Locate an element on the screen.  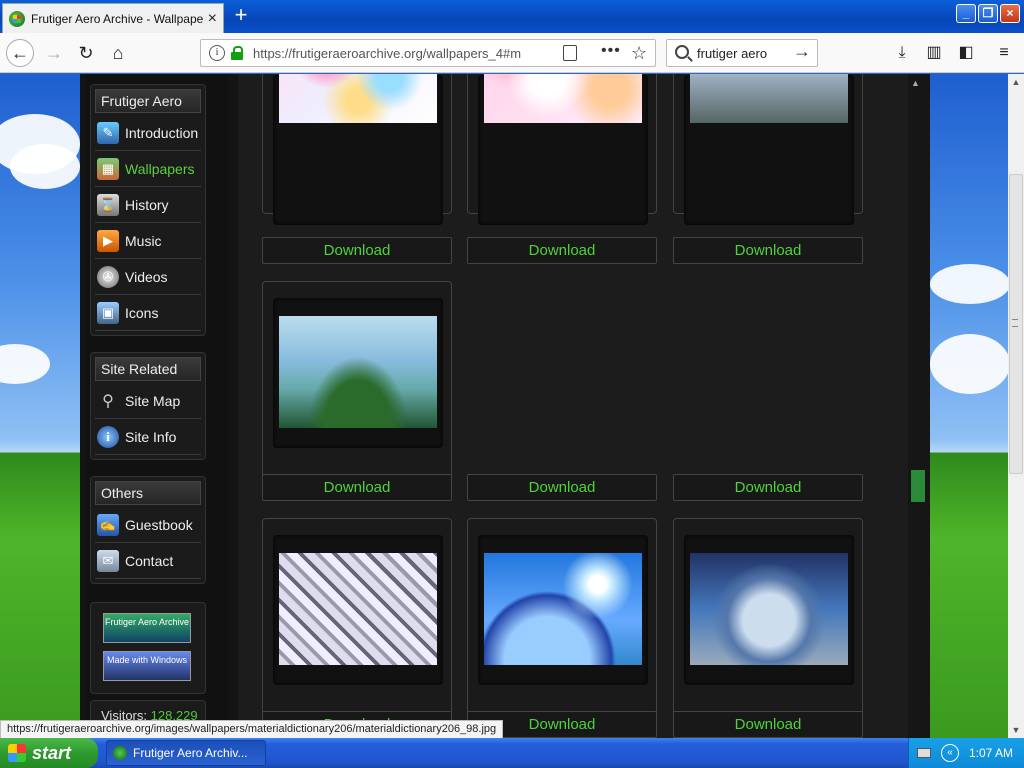
wallpapers-icon: ▦ is located at coordinates (108, 168).